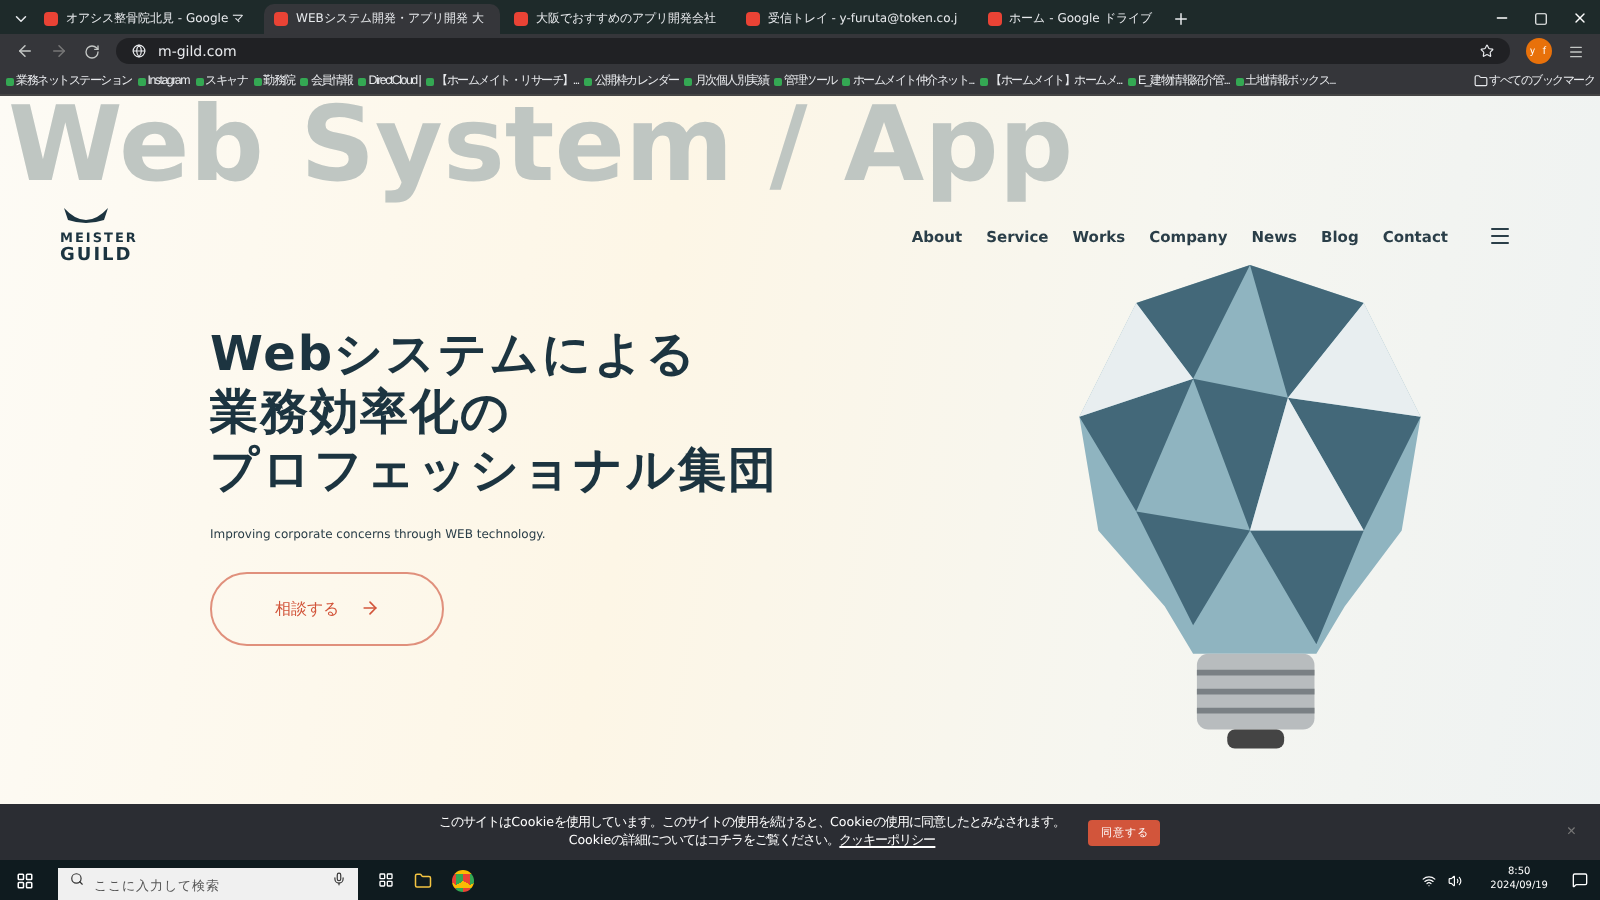 This screenshot has height=900, width=1600. What do you see at coordinates (25, 880) in the screenshot?
I see `windows-start-icon` at bounding box center [25, 880].